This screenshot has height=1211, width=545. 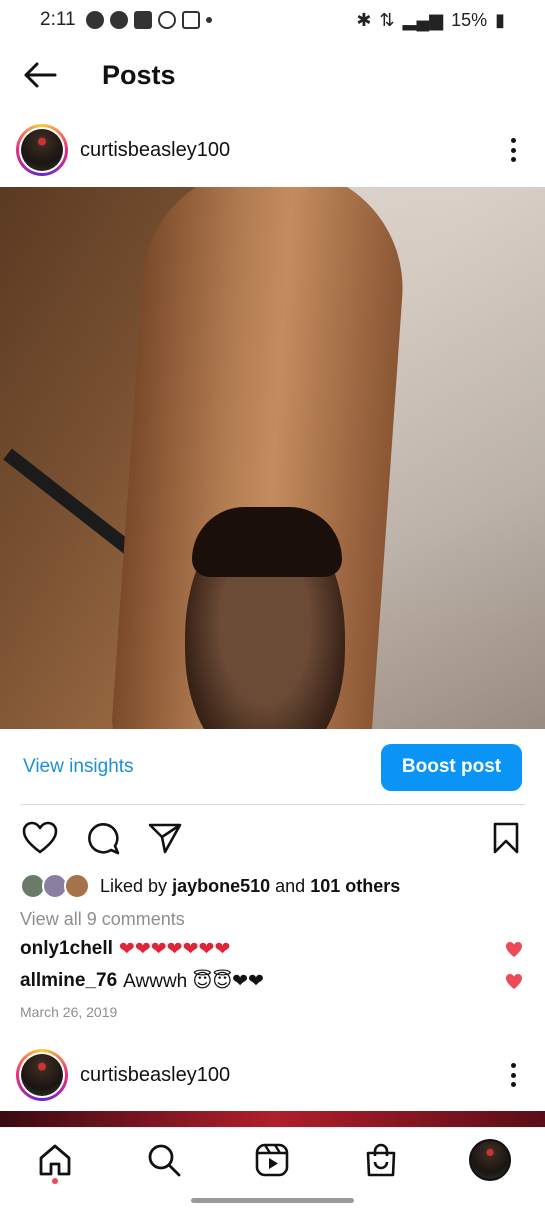 I want to click on liker-avatars, so click(x=56, y=886).